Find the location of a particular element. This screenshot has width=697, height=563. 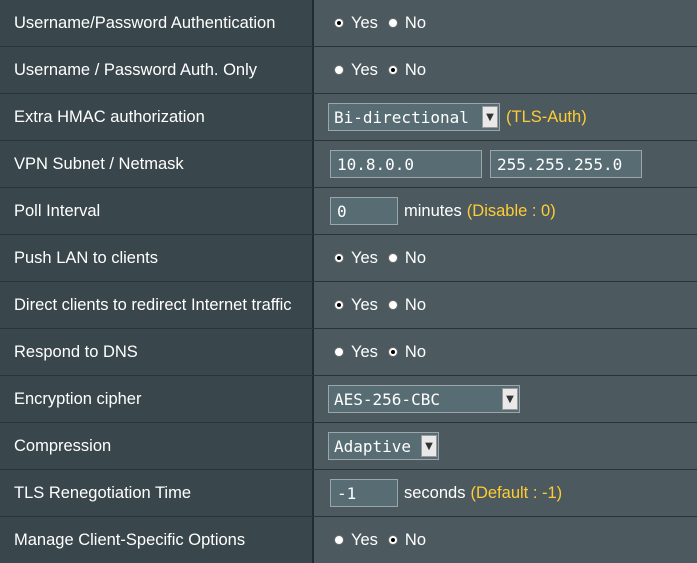

row-label: Encryption cipher is located at coordinates (157, 399).